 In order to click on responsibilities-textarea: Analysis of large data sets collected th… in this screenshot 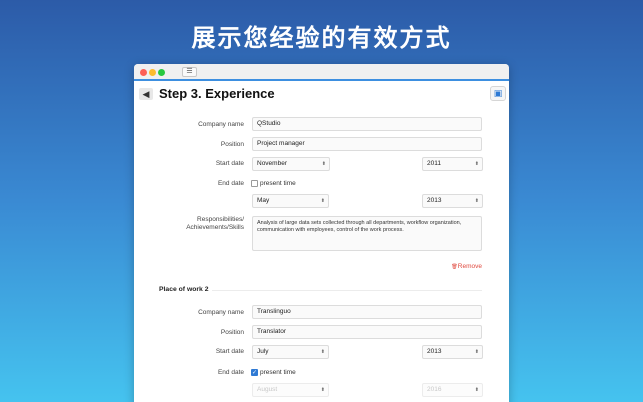, I will do `click(367, 233)`.